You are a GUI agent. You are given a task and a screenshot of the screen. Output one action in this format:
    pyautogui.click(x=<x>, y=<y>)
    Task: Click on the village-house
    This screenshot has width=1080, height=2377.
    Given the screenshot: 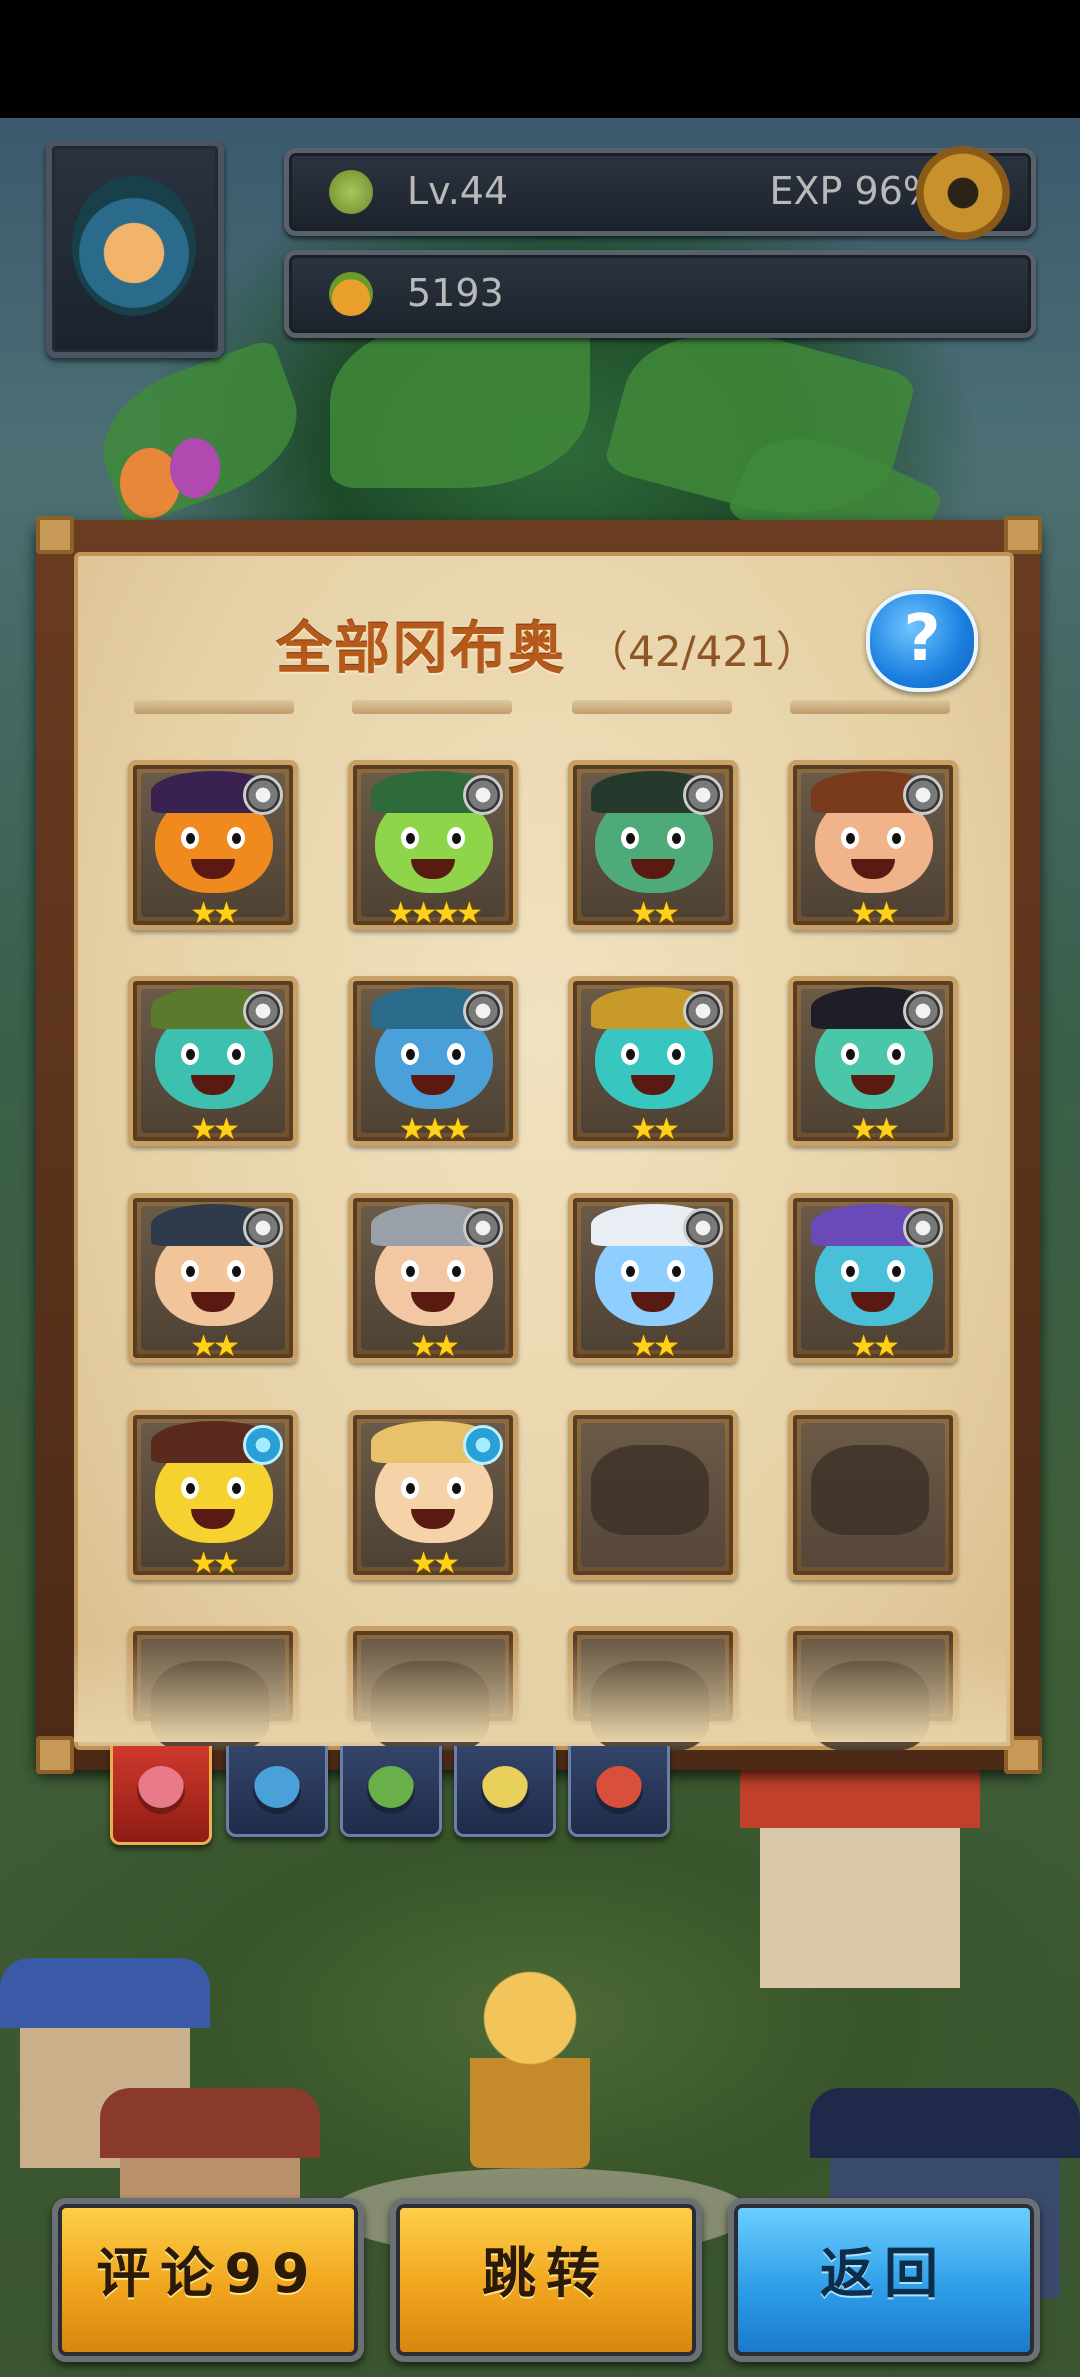 What is the action you would take?
    pyautogui.click(x=860, y=1868)
    